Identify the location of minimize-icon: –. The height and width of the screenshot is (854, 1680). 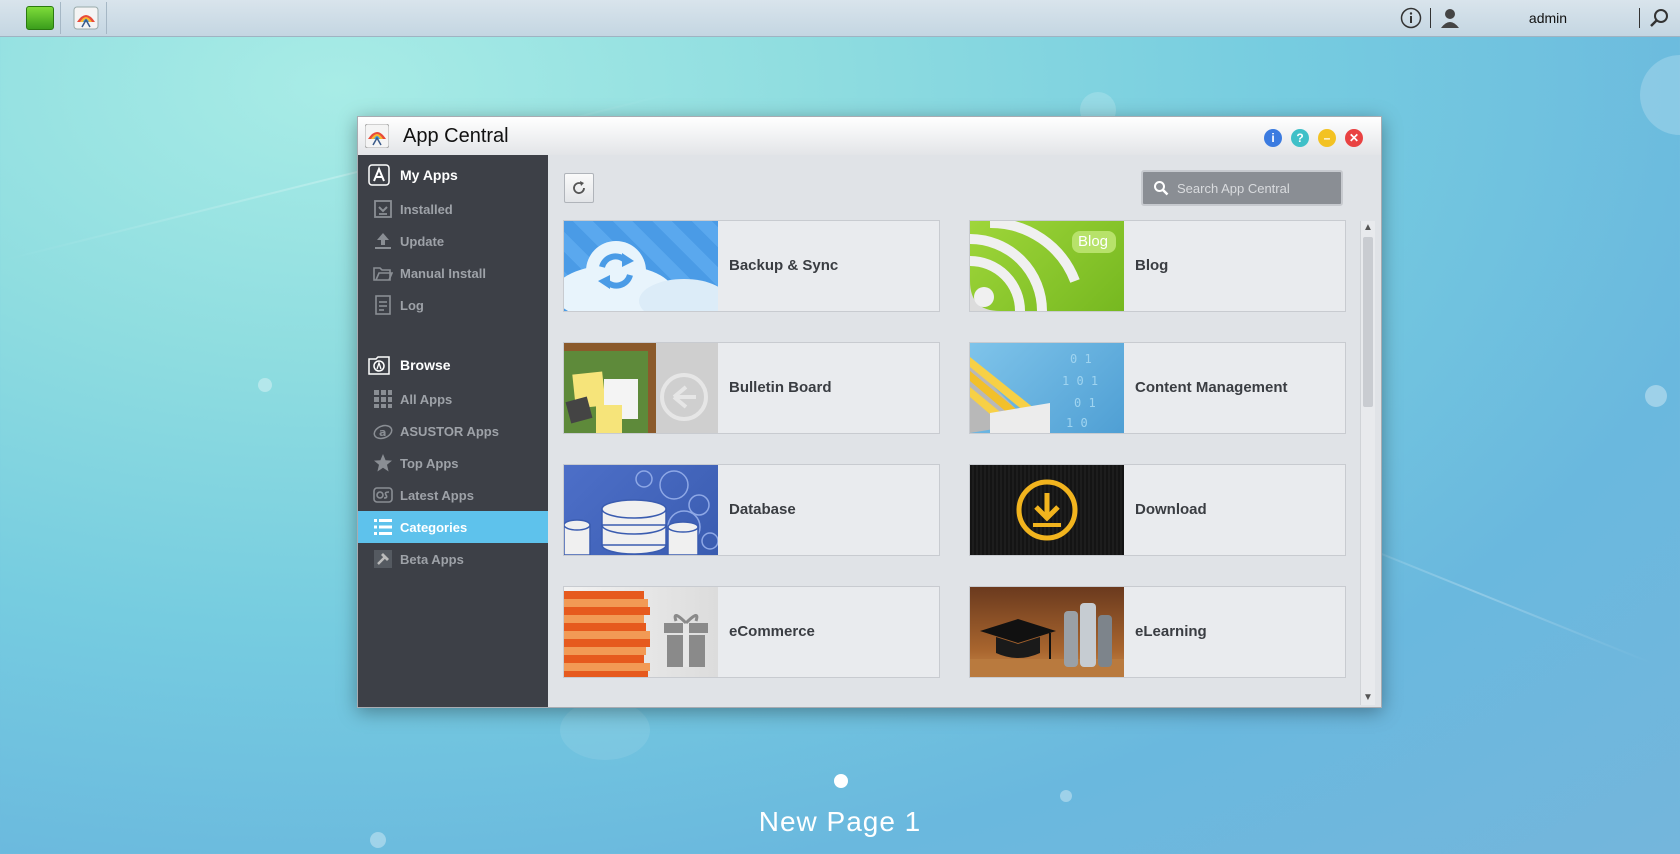
(1327, 138).